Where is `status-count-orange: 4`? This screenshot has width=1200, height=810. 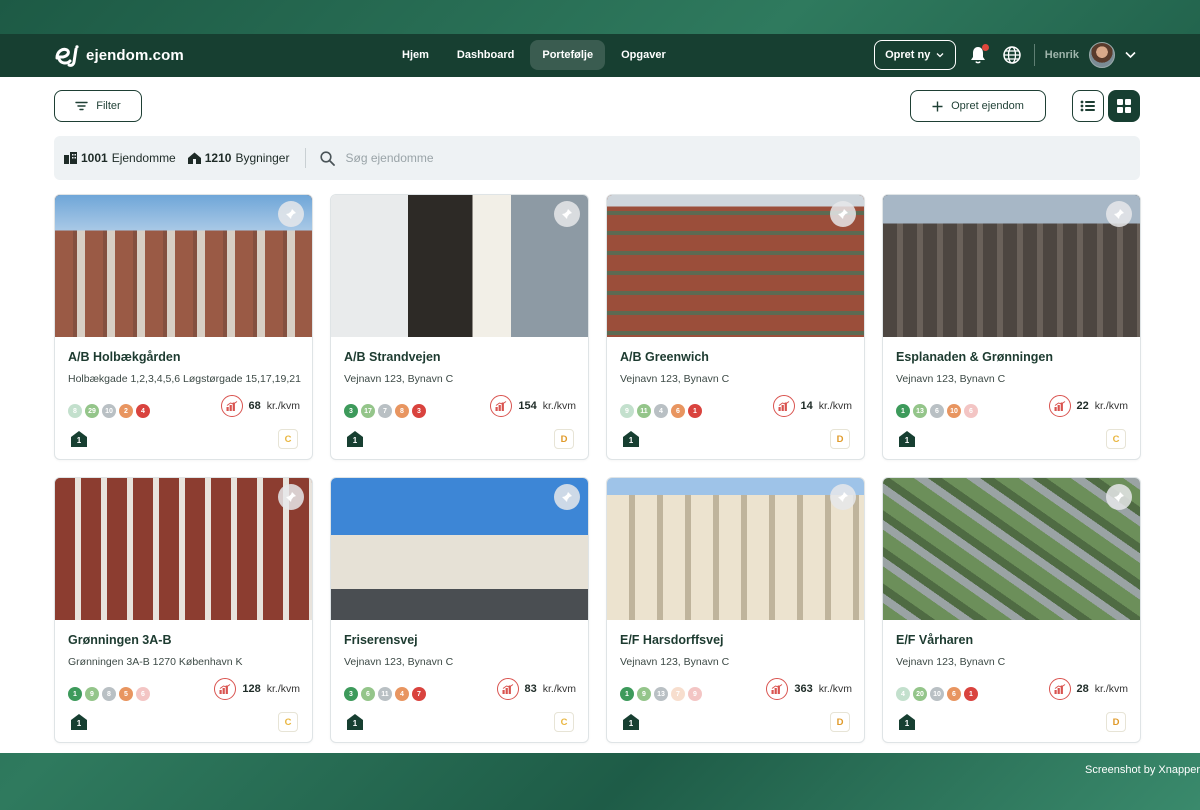 status-count-orange: 4 is located at coordinates (402, 694).